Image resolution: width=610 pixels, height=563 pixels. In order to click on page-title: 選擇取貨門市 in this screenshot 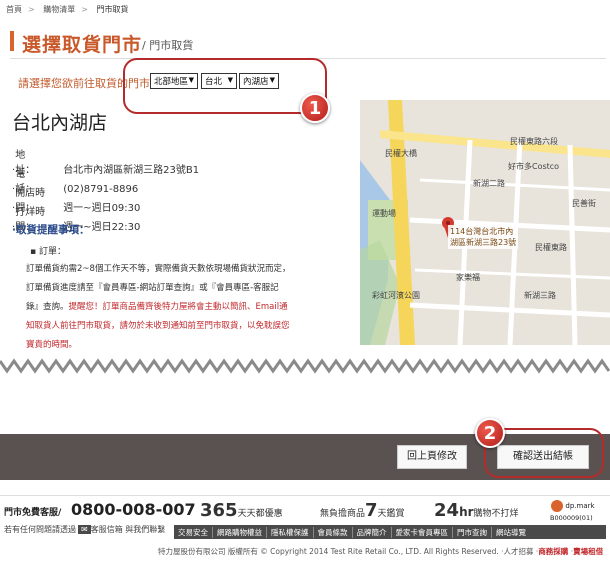, I will do `click(82, 45)`.